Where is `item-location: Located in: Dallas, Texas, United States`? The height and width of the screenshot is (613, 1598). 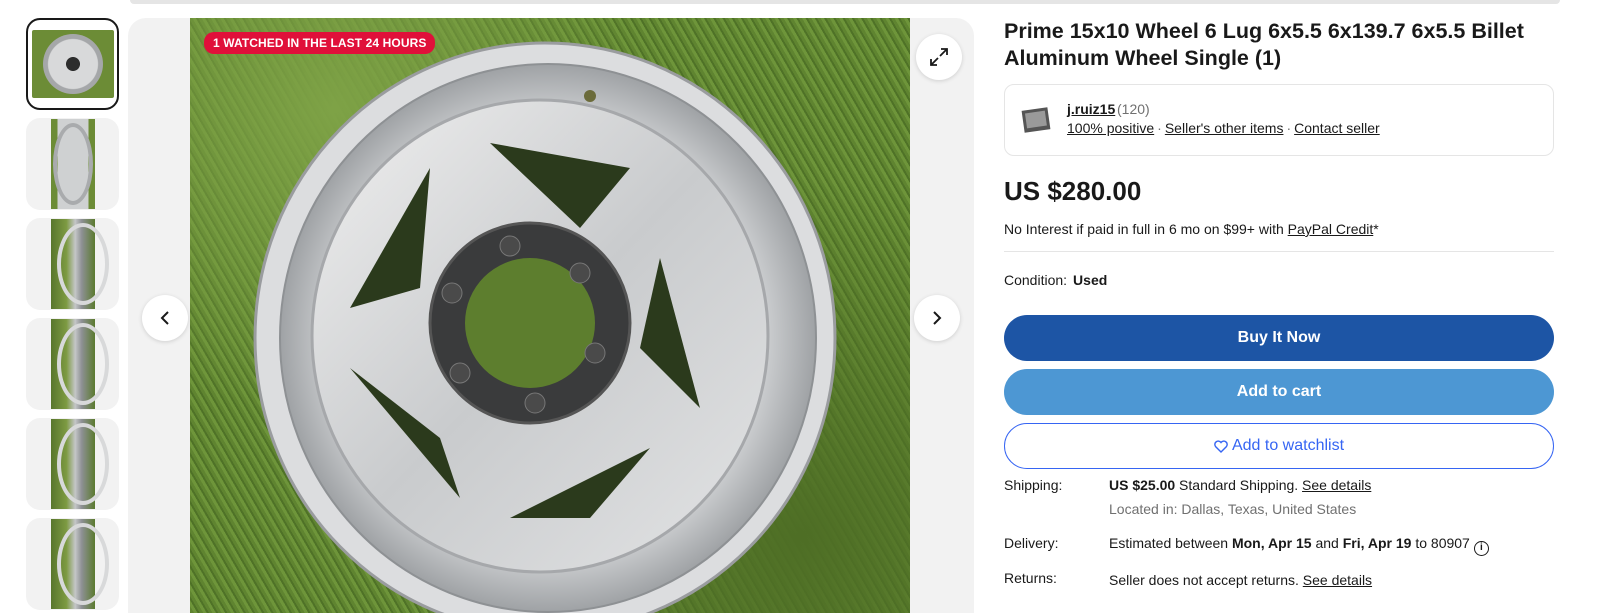
item-location: Located in: Dallas, Texas, United States is located at coordinates (1233, 509).